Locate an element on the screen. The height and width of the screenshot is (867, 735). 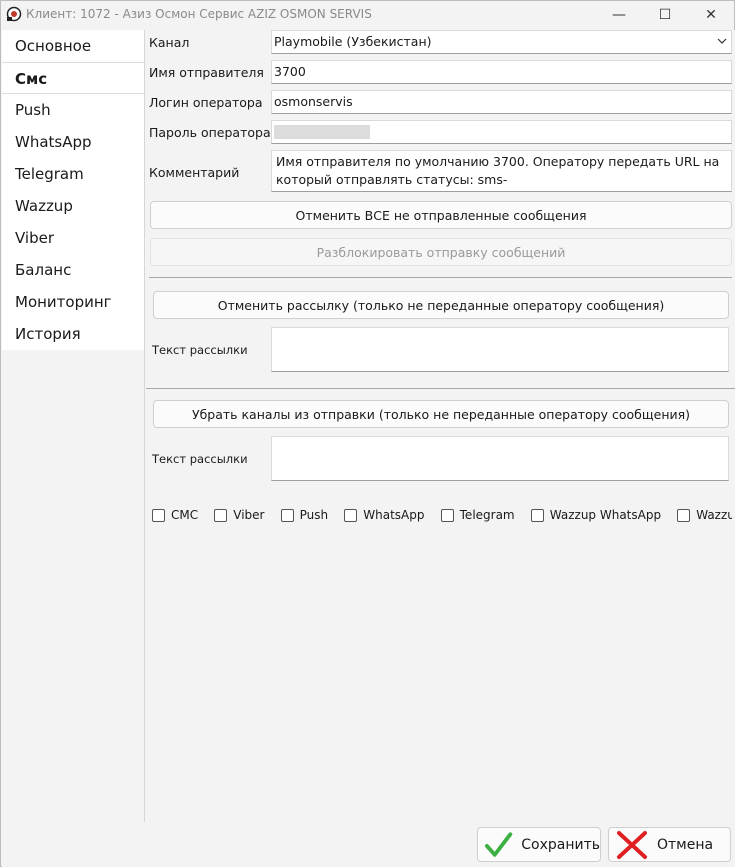
chevron-down-icon is located at coordinates (722, 41).